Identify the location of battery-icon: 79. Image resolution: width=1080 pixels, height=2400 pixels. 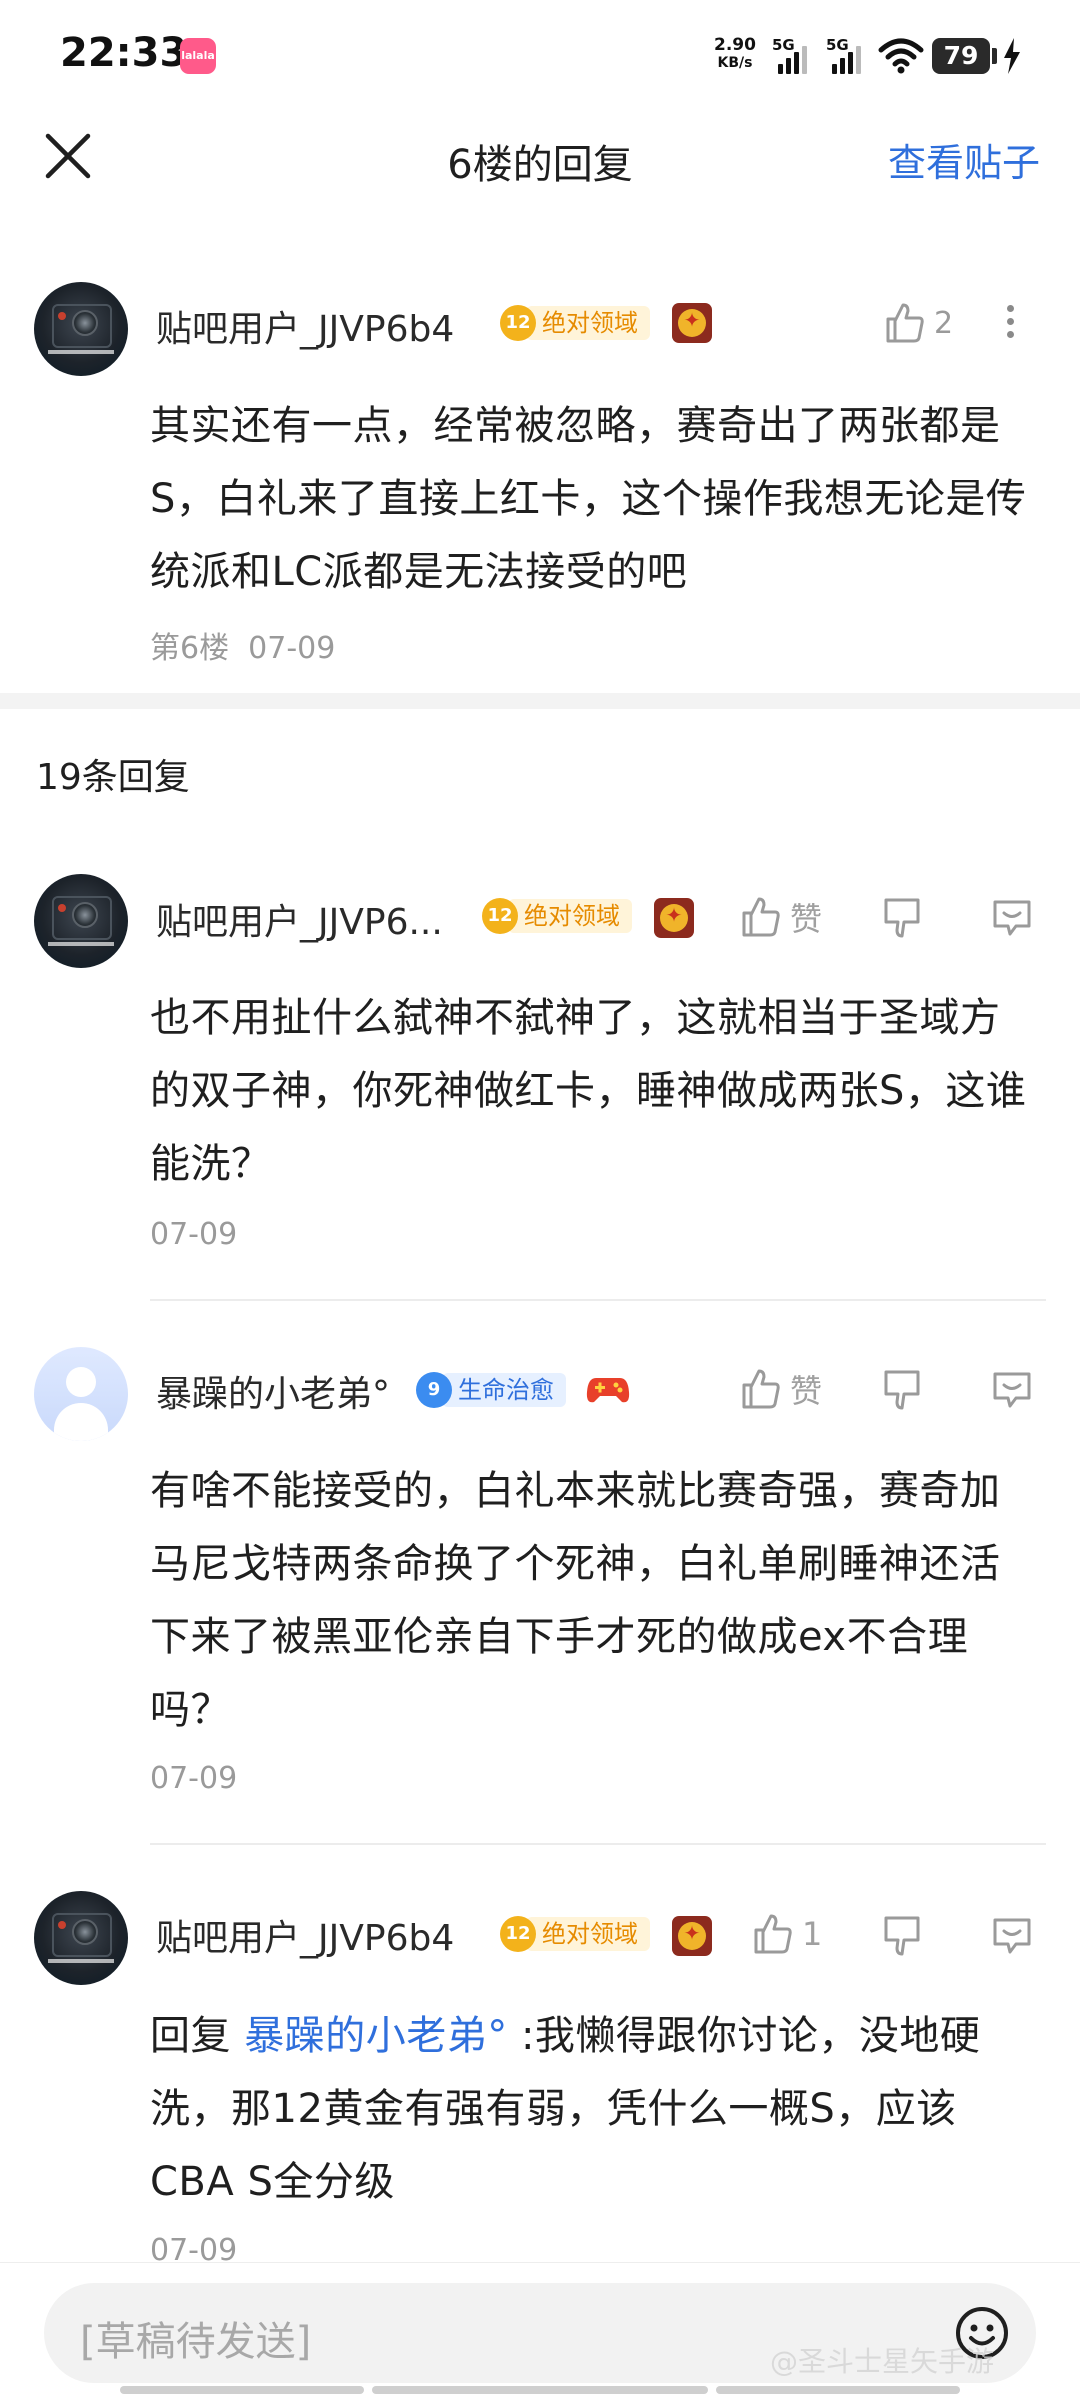
(961, 56).